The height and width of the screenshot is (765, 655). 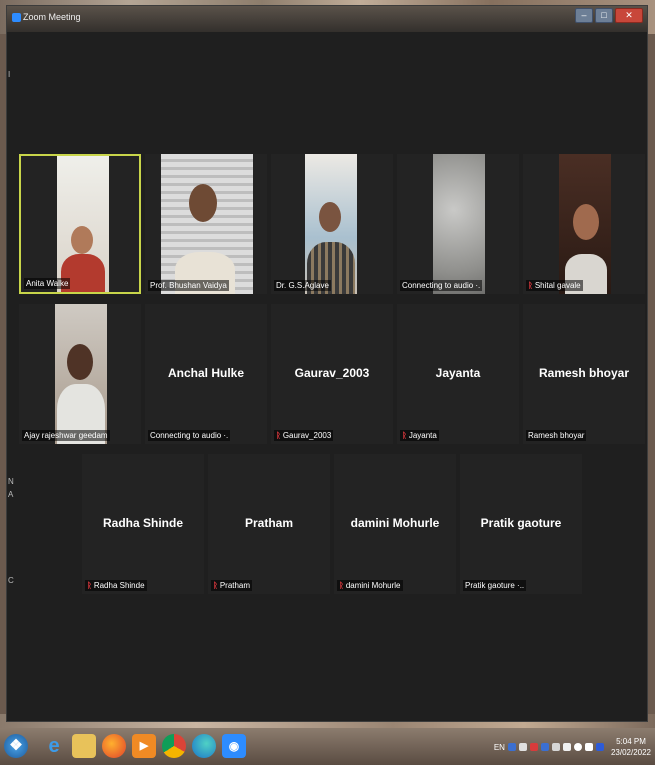 I want to click on side-letter-a: A, so click(x=11, y=494).